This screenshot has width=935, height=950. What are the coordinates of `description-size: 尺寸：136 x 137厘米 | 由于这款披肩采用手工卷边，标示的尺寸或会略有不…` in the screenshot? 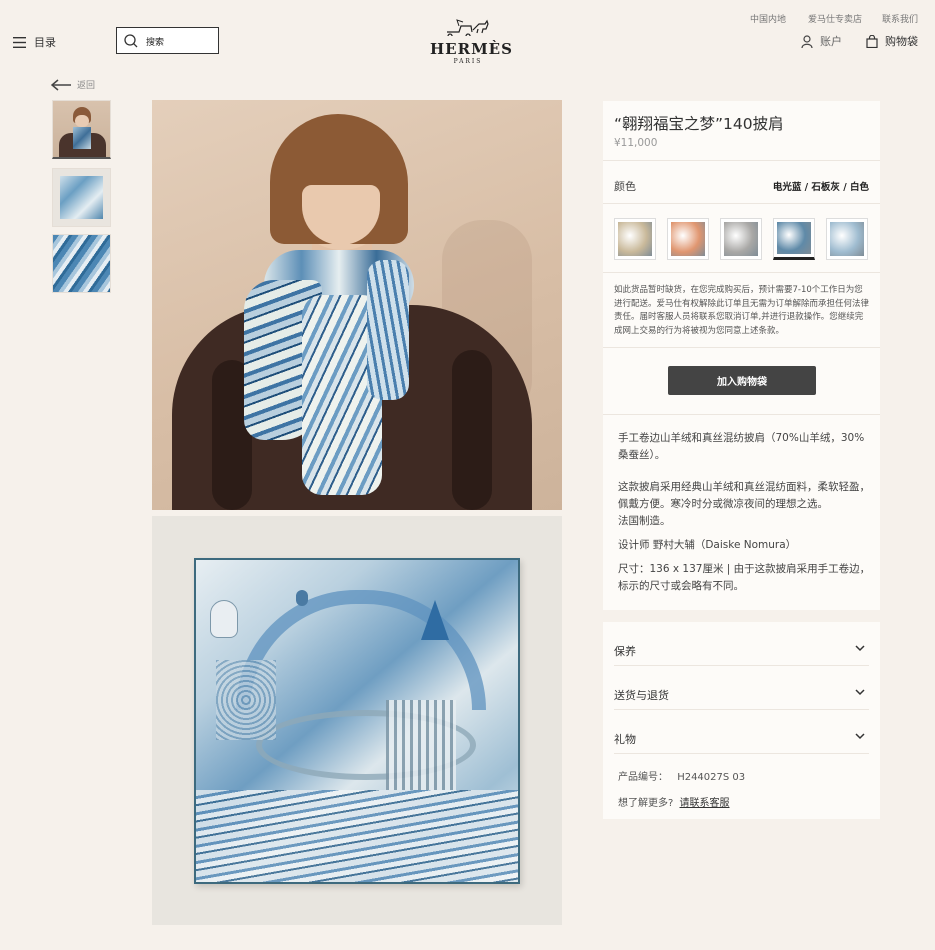 It's located at (744, 577).